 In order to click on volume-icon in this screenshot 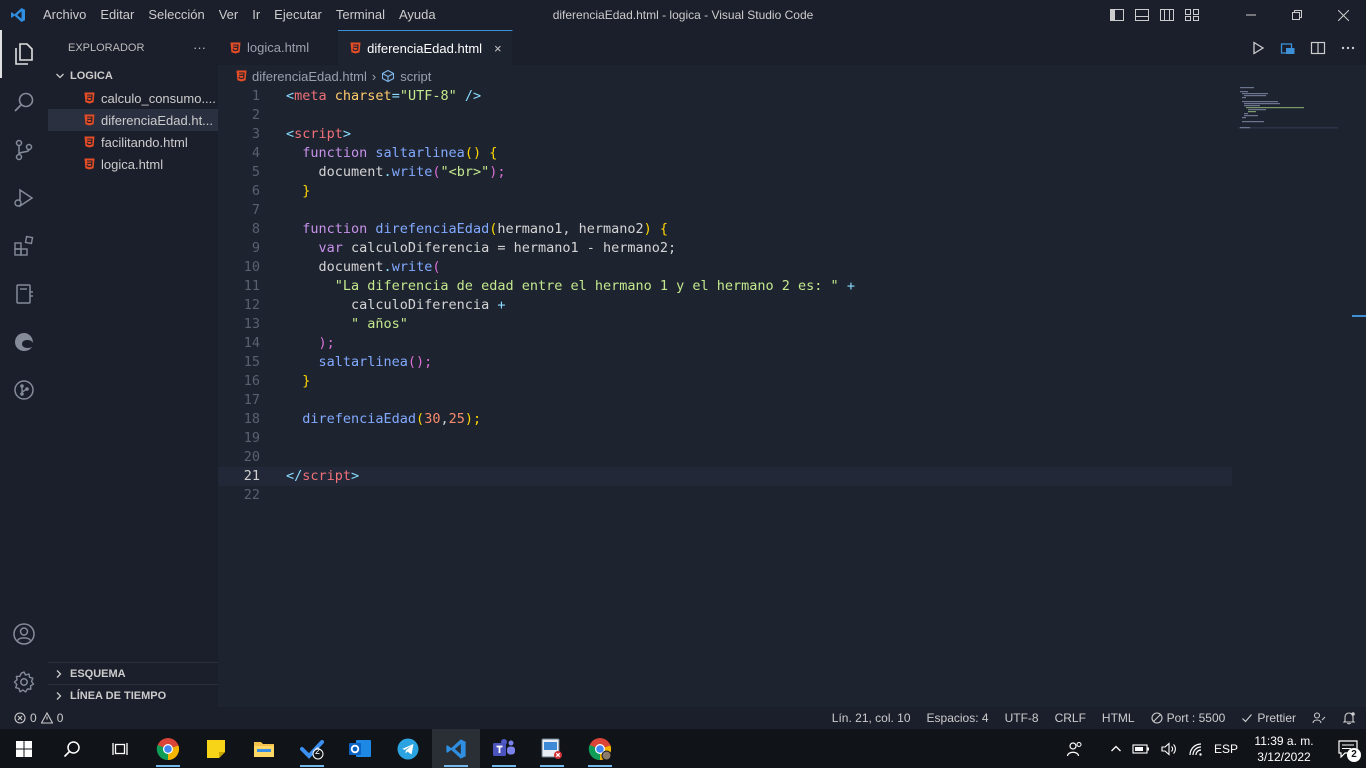, I will do `click(1169, 749)`.